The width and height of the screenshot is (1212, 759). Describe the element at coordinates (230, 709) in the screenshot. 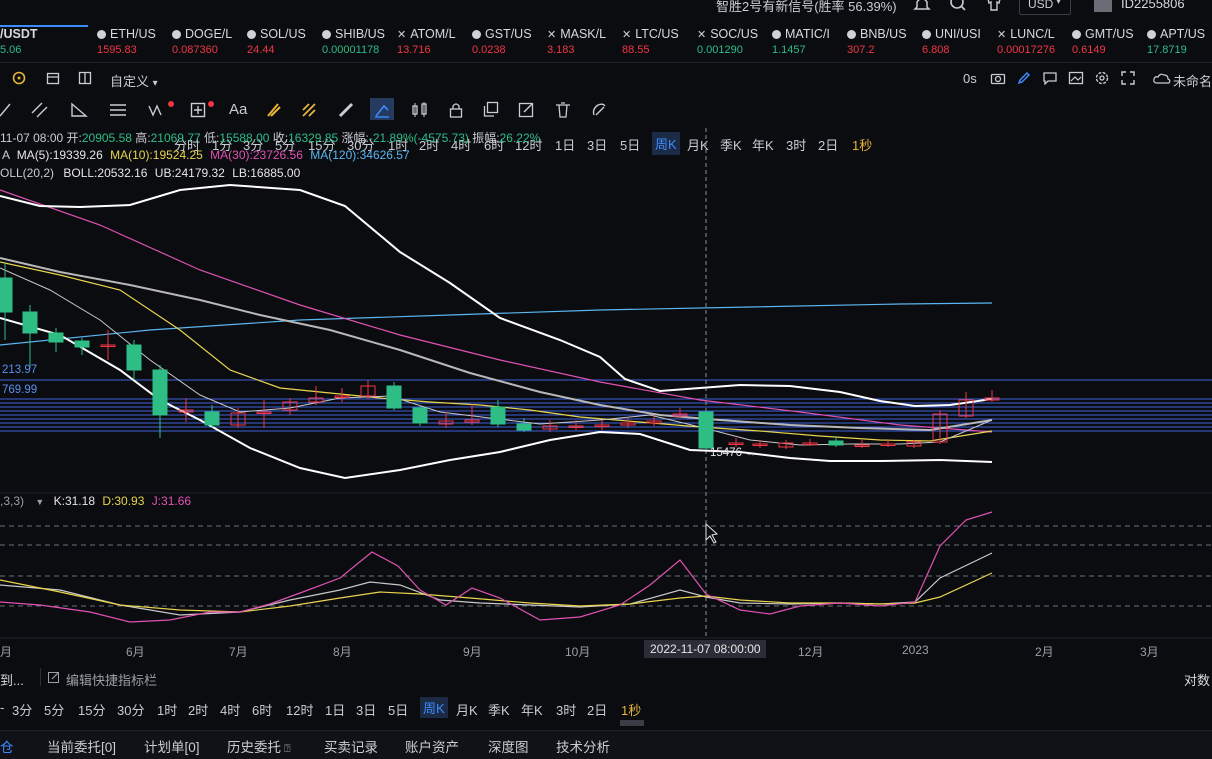

I see `bottom-timeframe-6: 4时` at that location.